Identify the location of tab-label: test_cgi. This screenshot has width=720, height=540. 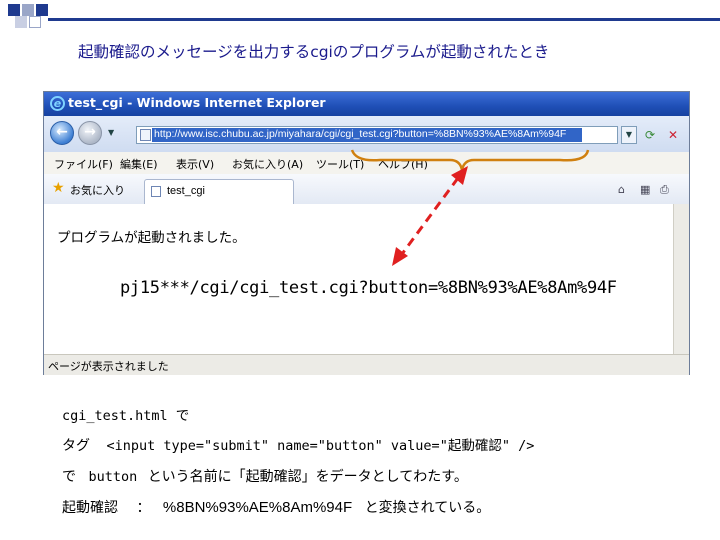
(186, 191).